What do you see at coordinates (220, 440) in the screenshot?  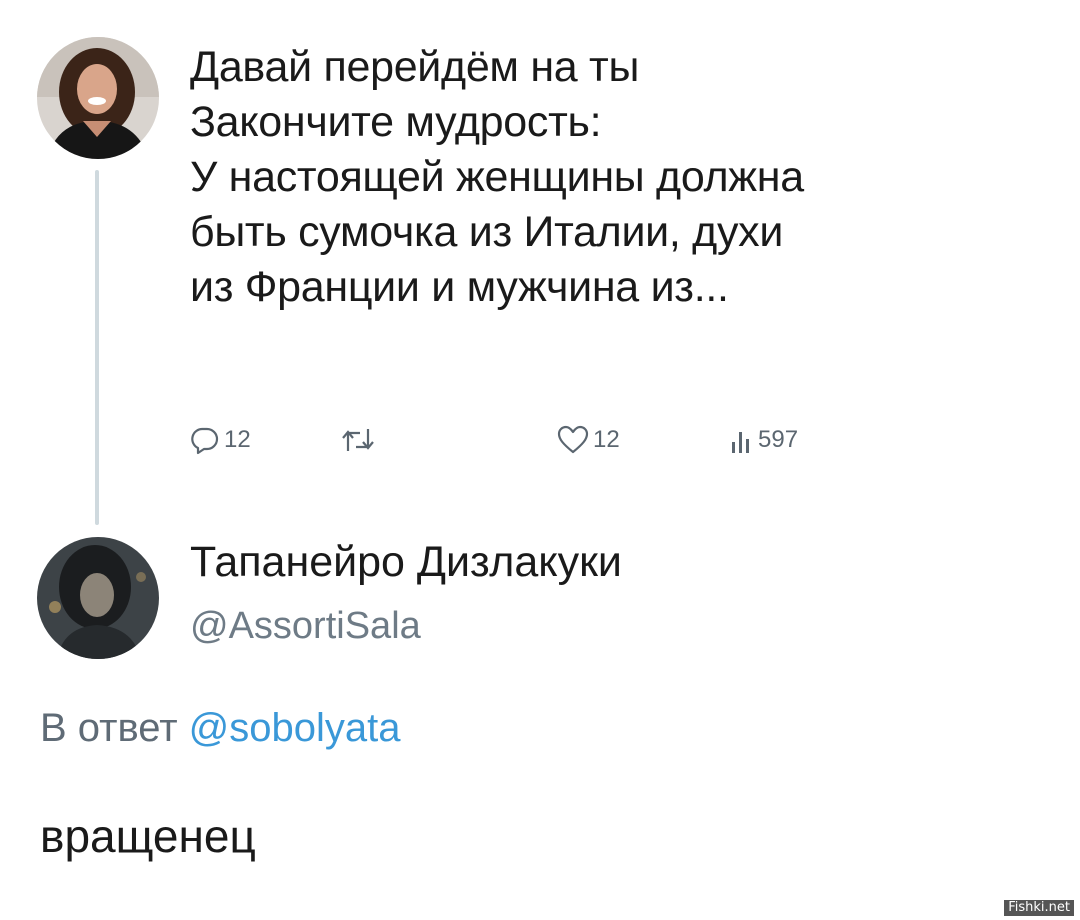 I see `reply-button: 12` at bounding box center [220, 440].